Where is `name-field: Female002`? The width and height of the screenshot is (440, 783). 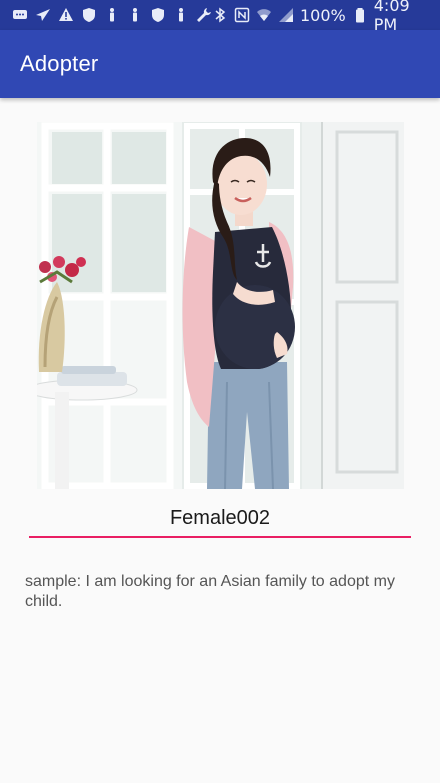 name-field: Female002 is located at coordinates (220, 519).